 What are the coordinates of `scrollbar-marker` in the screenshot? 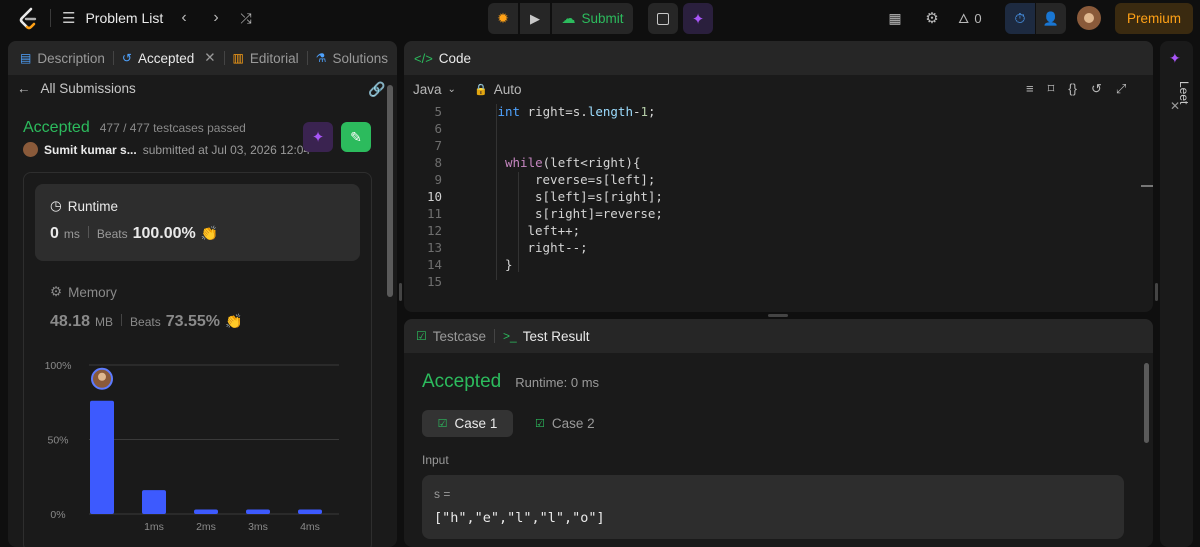 It's located at (1147, 186).